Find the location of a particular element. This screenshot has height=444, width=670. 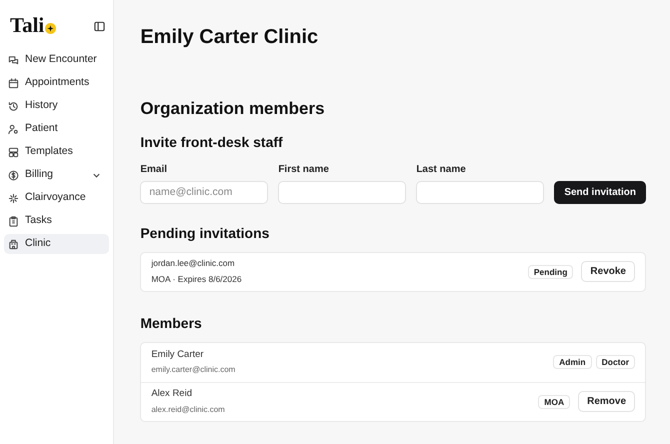

dollar-icon is located at coordinates (13, 175).